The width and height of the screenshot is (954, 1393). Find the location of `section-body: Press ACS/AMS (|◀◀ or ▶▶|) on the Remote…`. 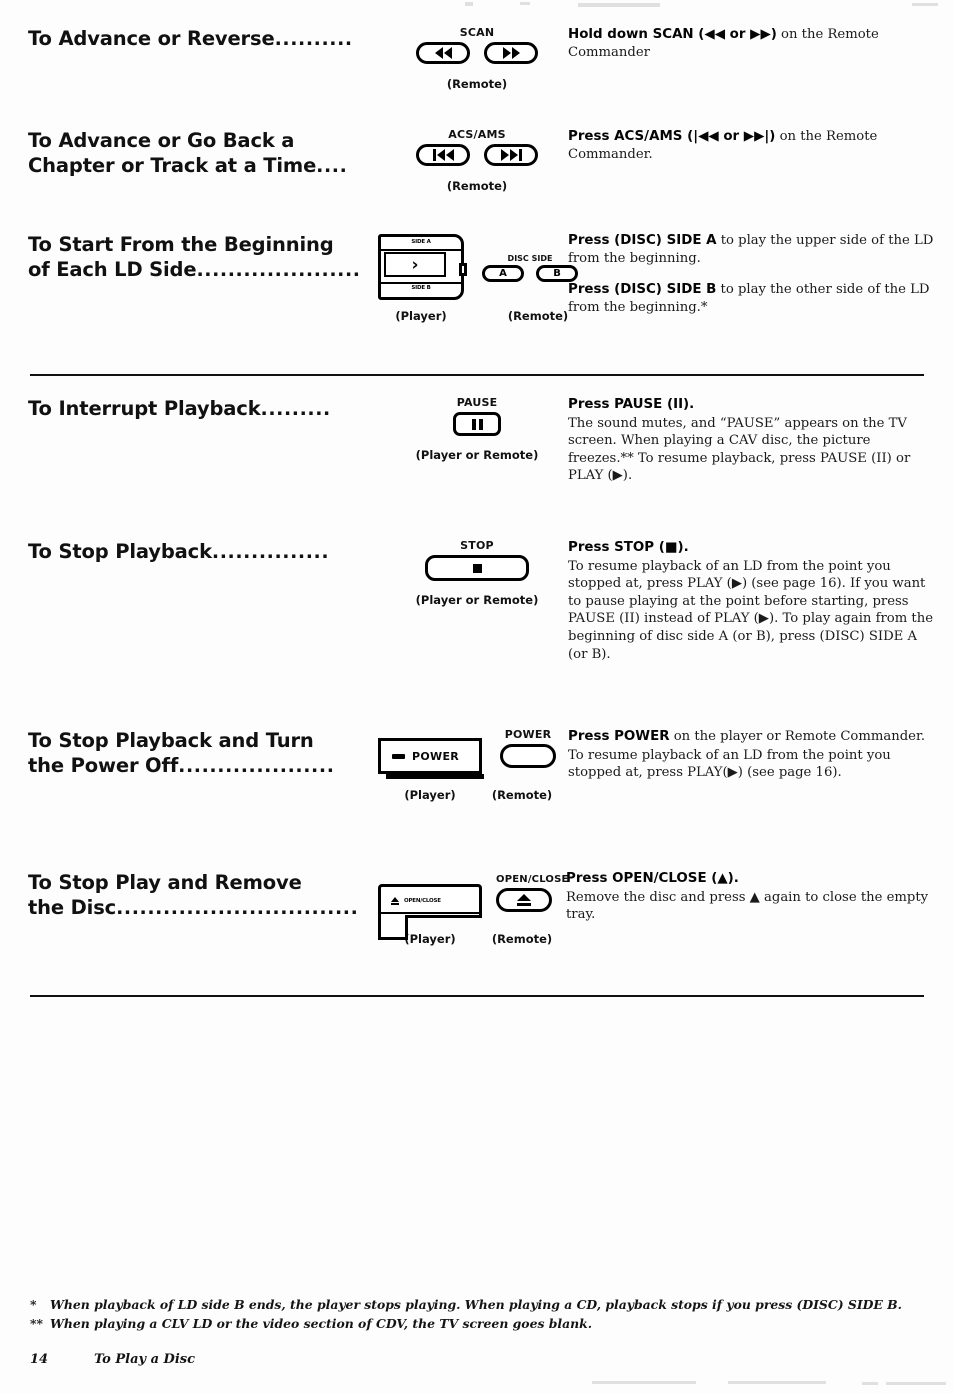

section-body: Press ACS/AMS (|◀◀ or ▶▶|) on the Remote… is located at coordinates (754, 145).